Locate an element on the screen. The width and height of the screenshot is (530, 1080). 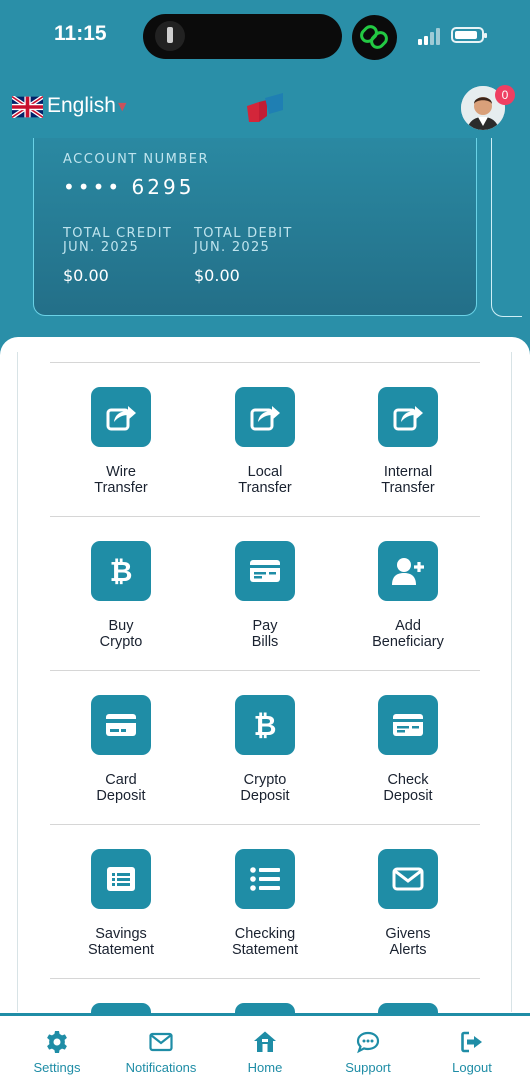
crypto-deposit-button: ₿ is located at coordinates (265, 725).